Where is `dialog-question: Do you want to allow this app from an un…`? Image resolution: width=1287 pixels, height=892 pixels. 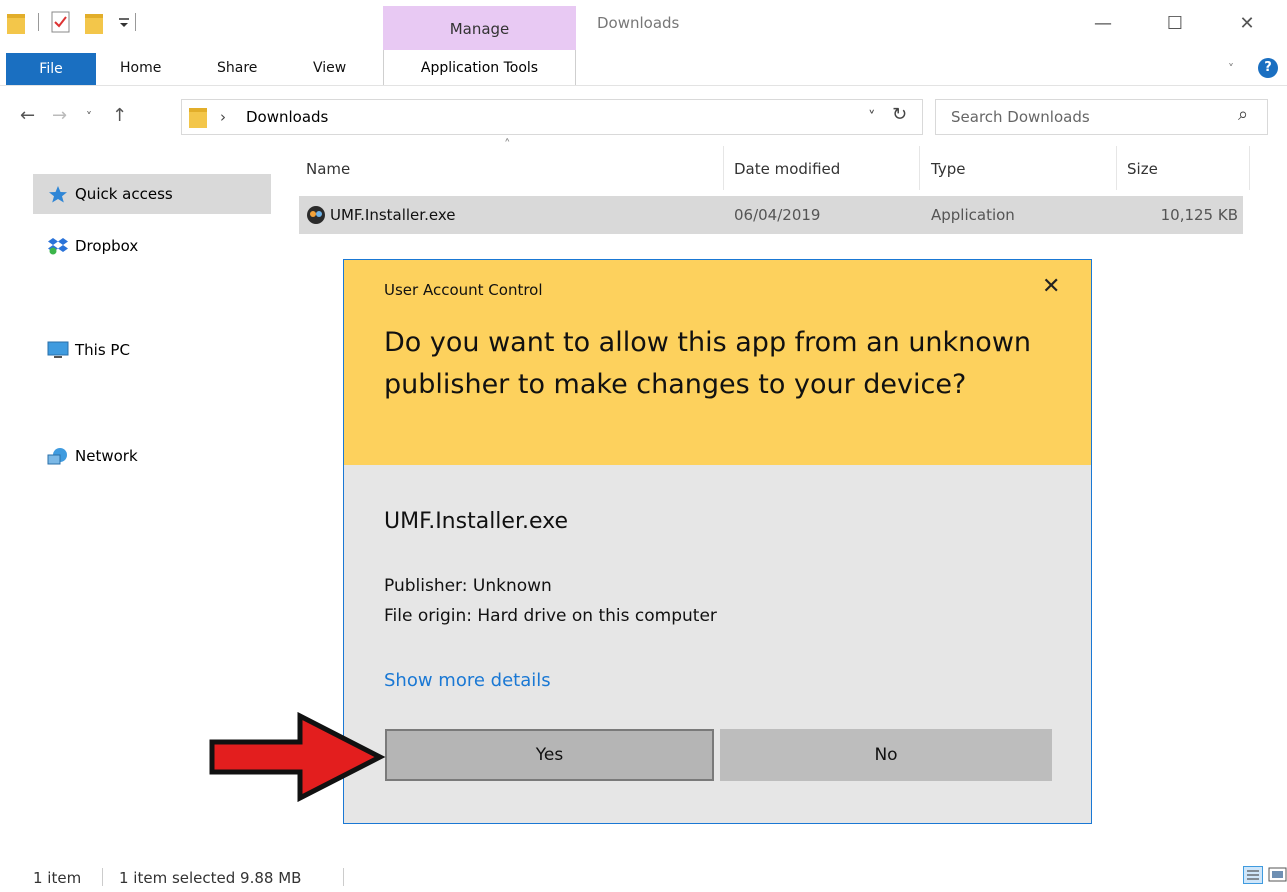 dialog-question: Do you want to allow this app from an un… is located at coordinates (708, 363).